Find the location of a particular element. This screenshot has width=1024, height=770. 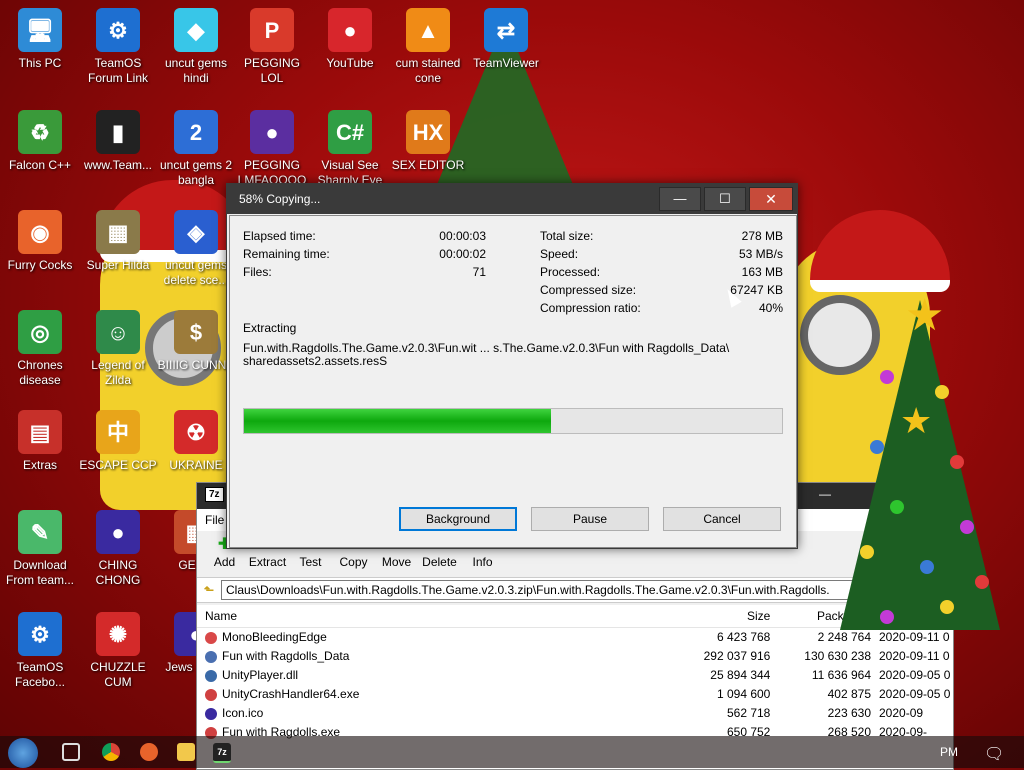

file-packed-size: 402 875 is located at coordinates (849, 694).